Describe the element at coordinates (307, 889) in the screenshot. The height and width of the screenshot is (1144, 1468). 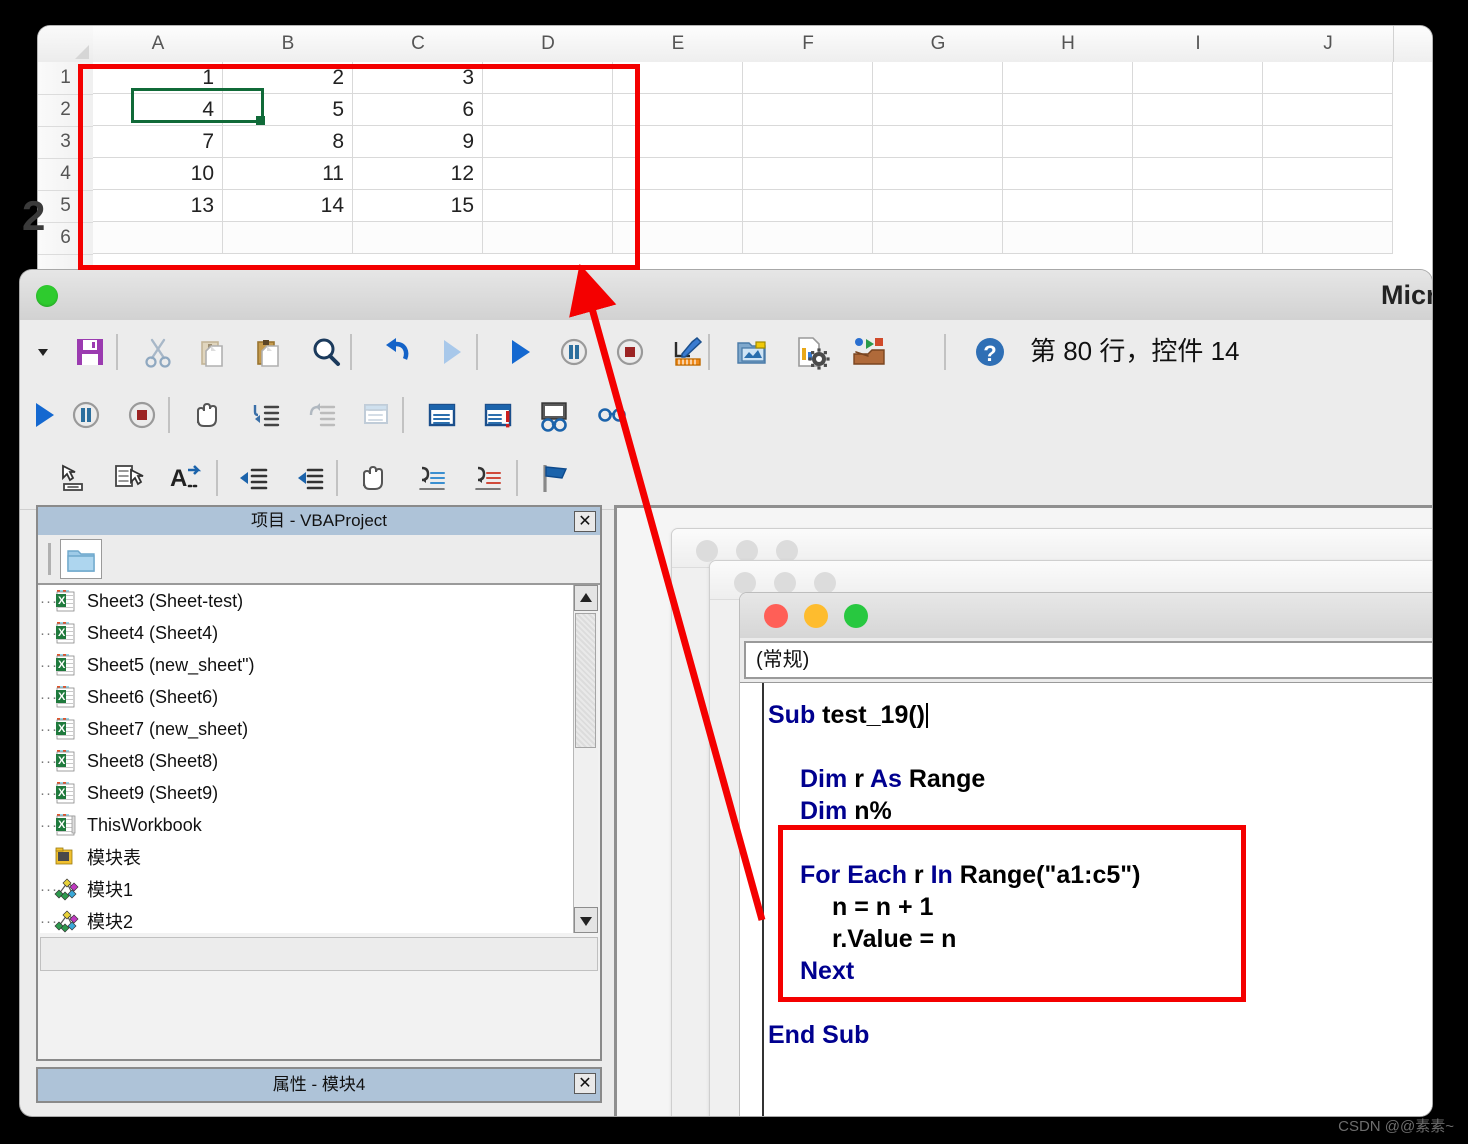
I see `tree-item-9: ··· 模块1` at that location.